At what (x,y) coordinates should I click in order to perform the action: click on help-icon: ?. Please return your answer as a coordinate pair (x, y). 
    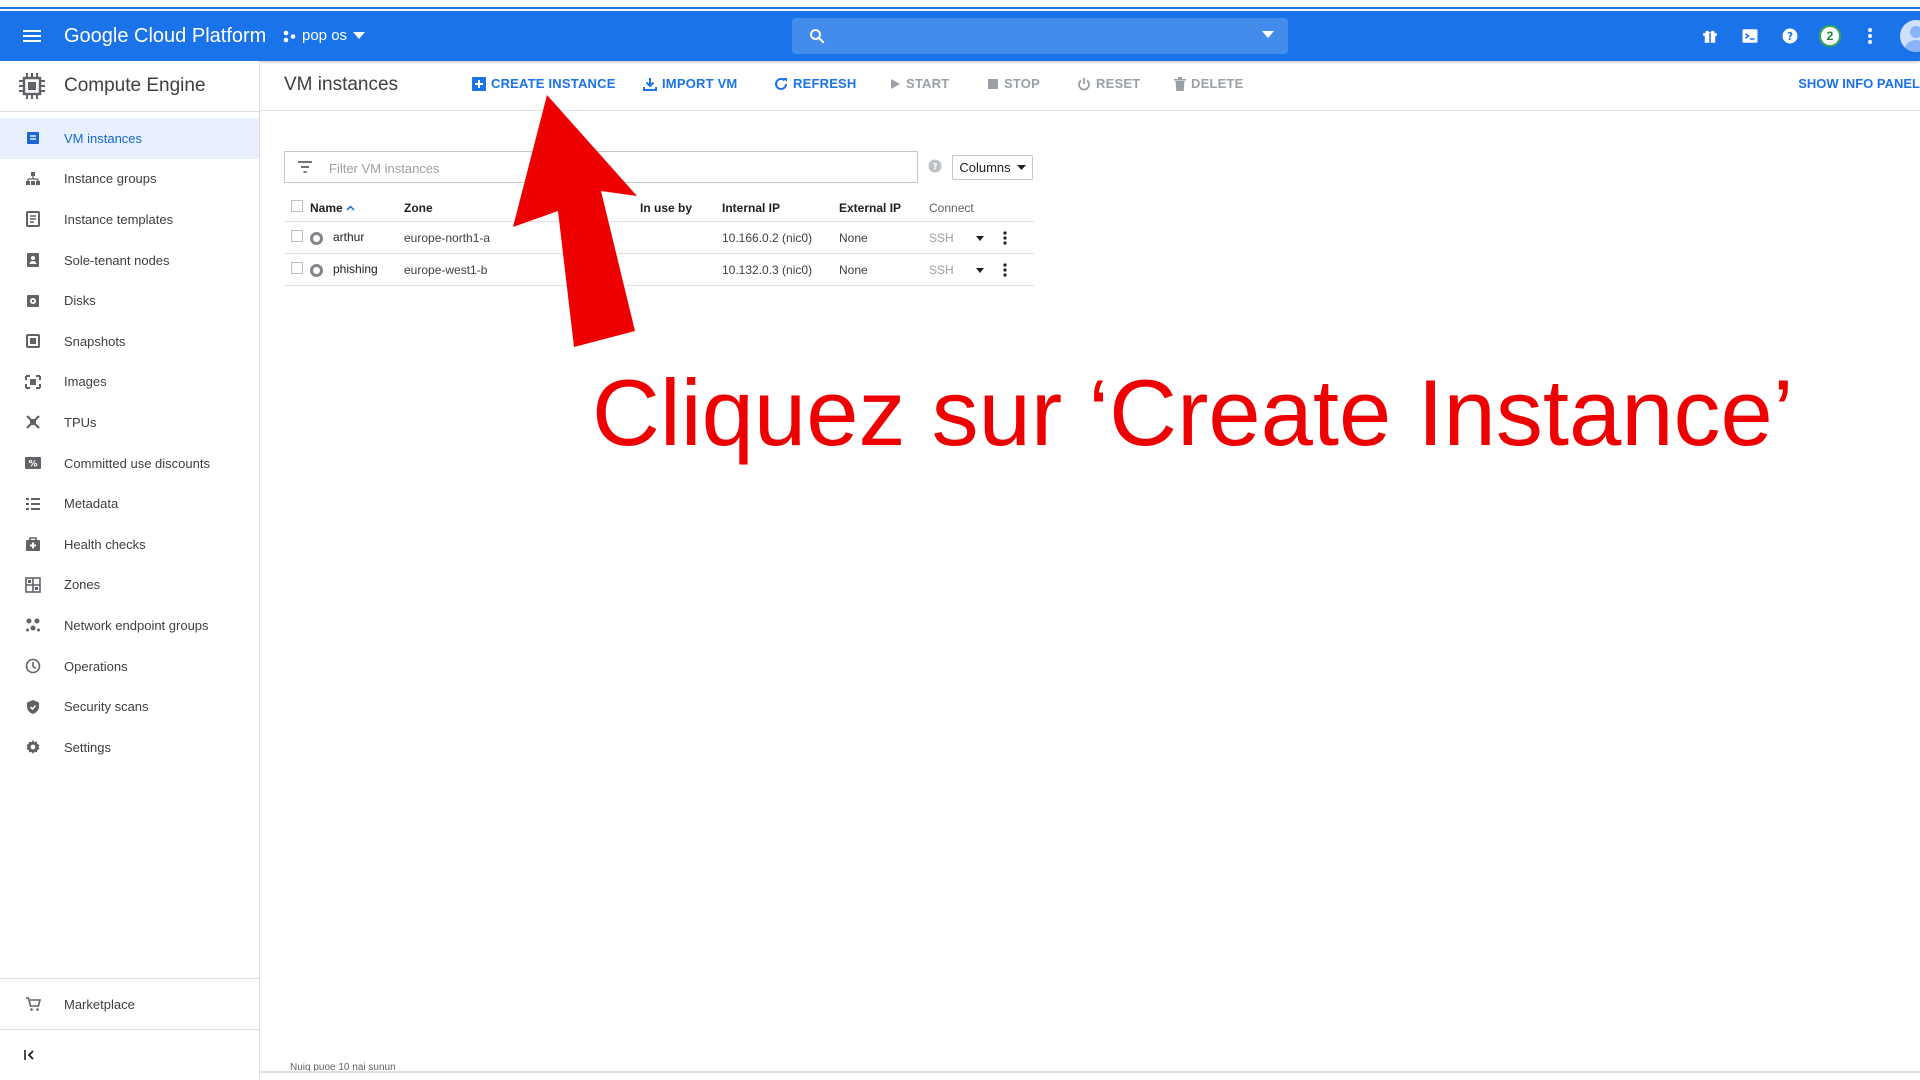
    Looking at the image, I should click on (1790, 36).